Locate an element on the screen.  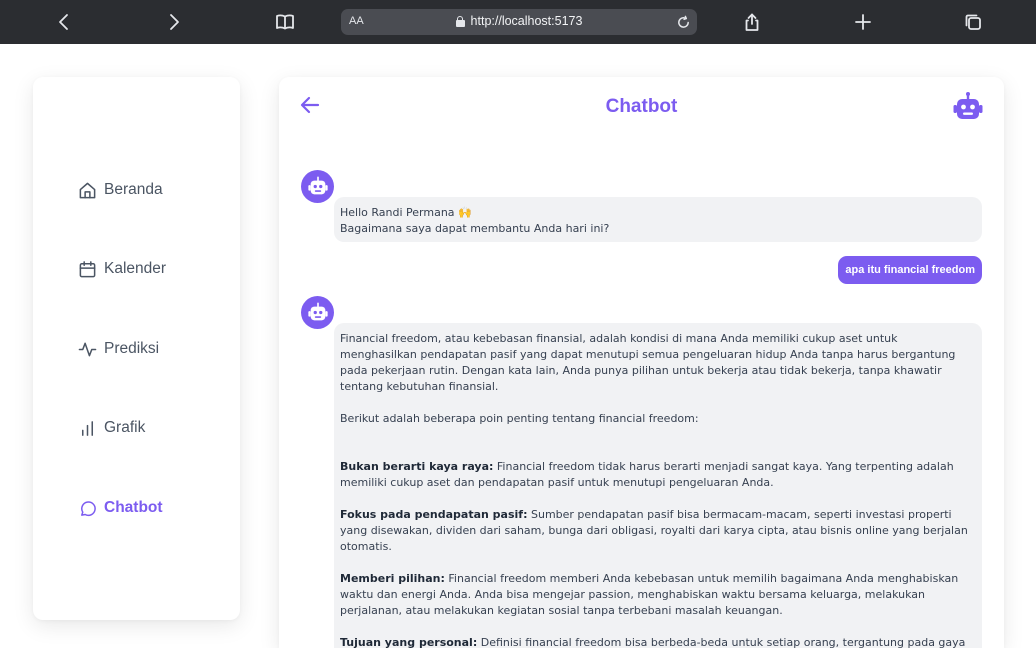
book-icon is located at coordinates (285, 22).